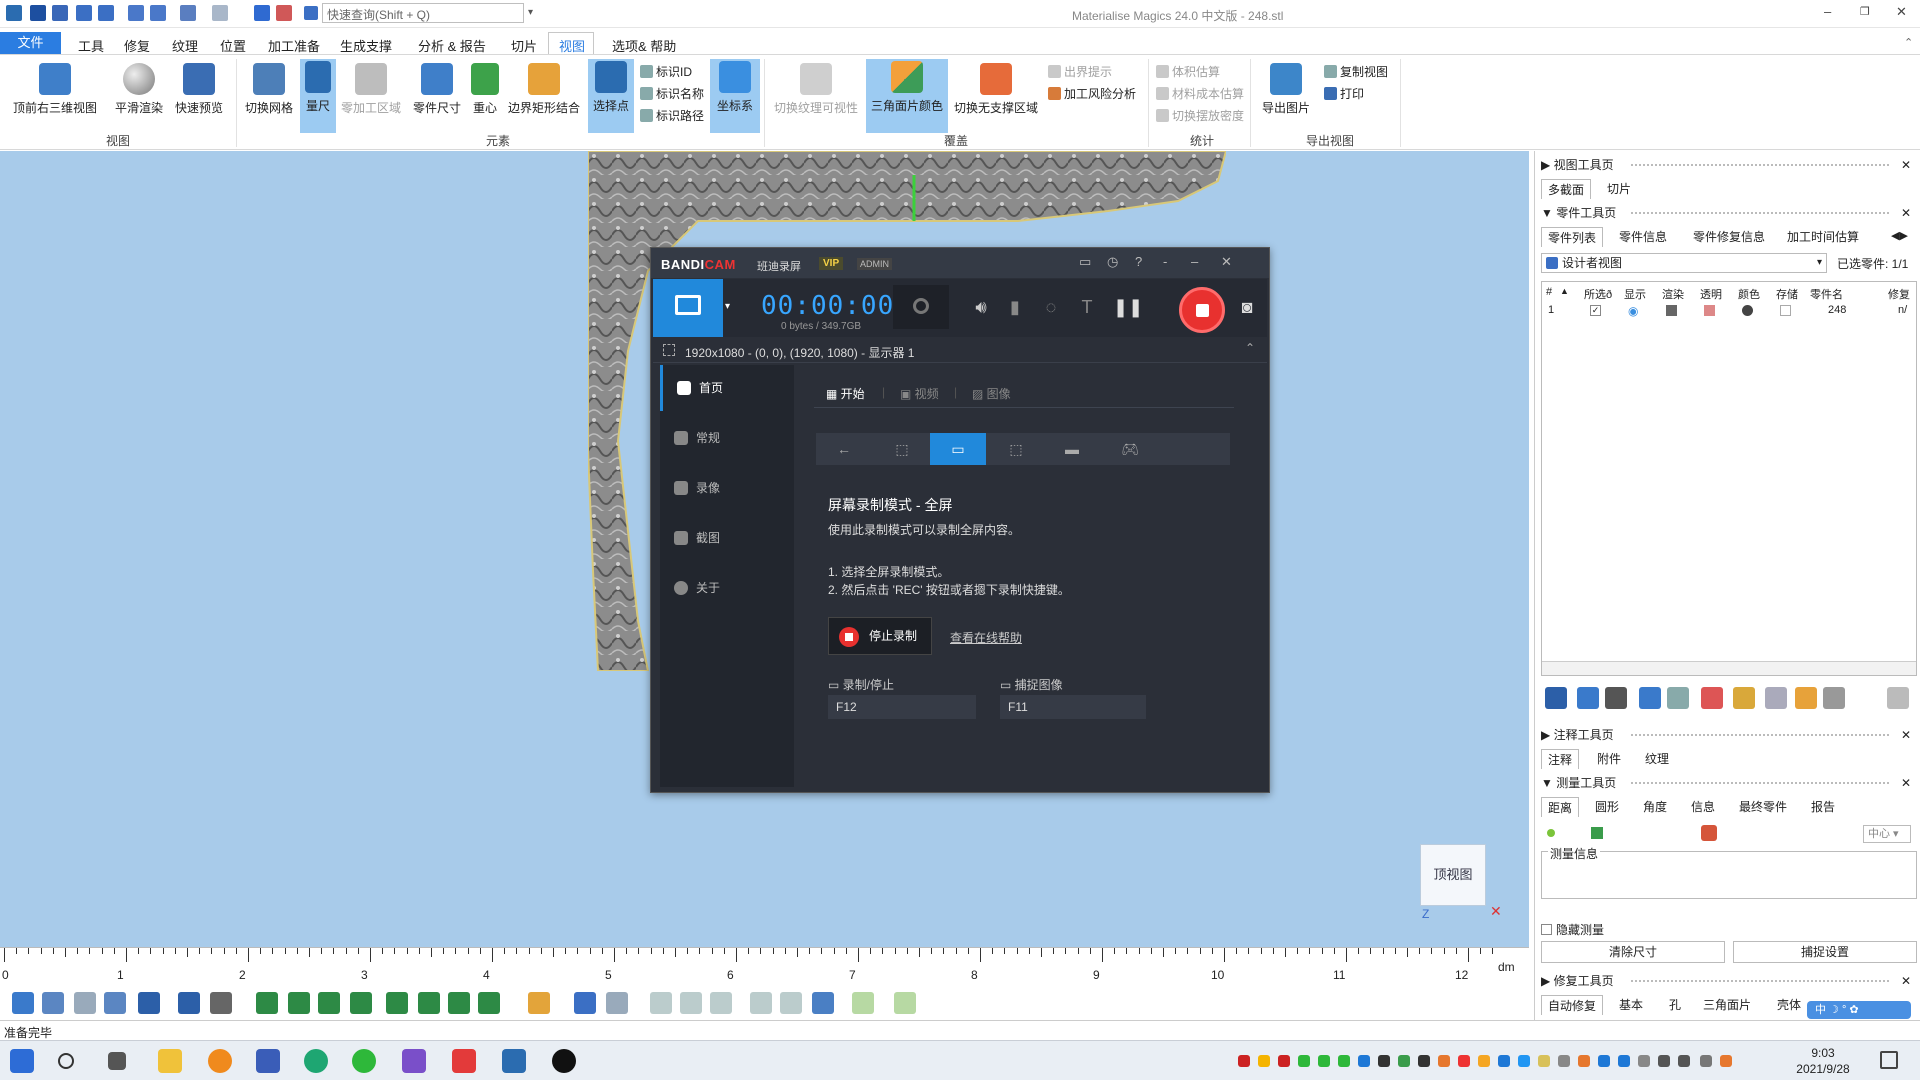  What do you see at coordinates (905, 1003) in the screenshot?
I see `active-mark-red-icon` at bounding box center [905, 1003].